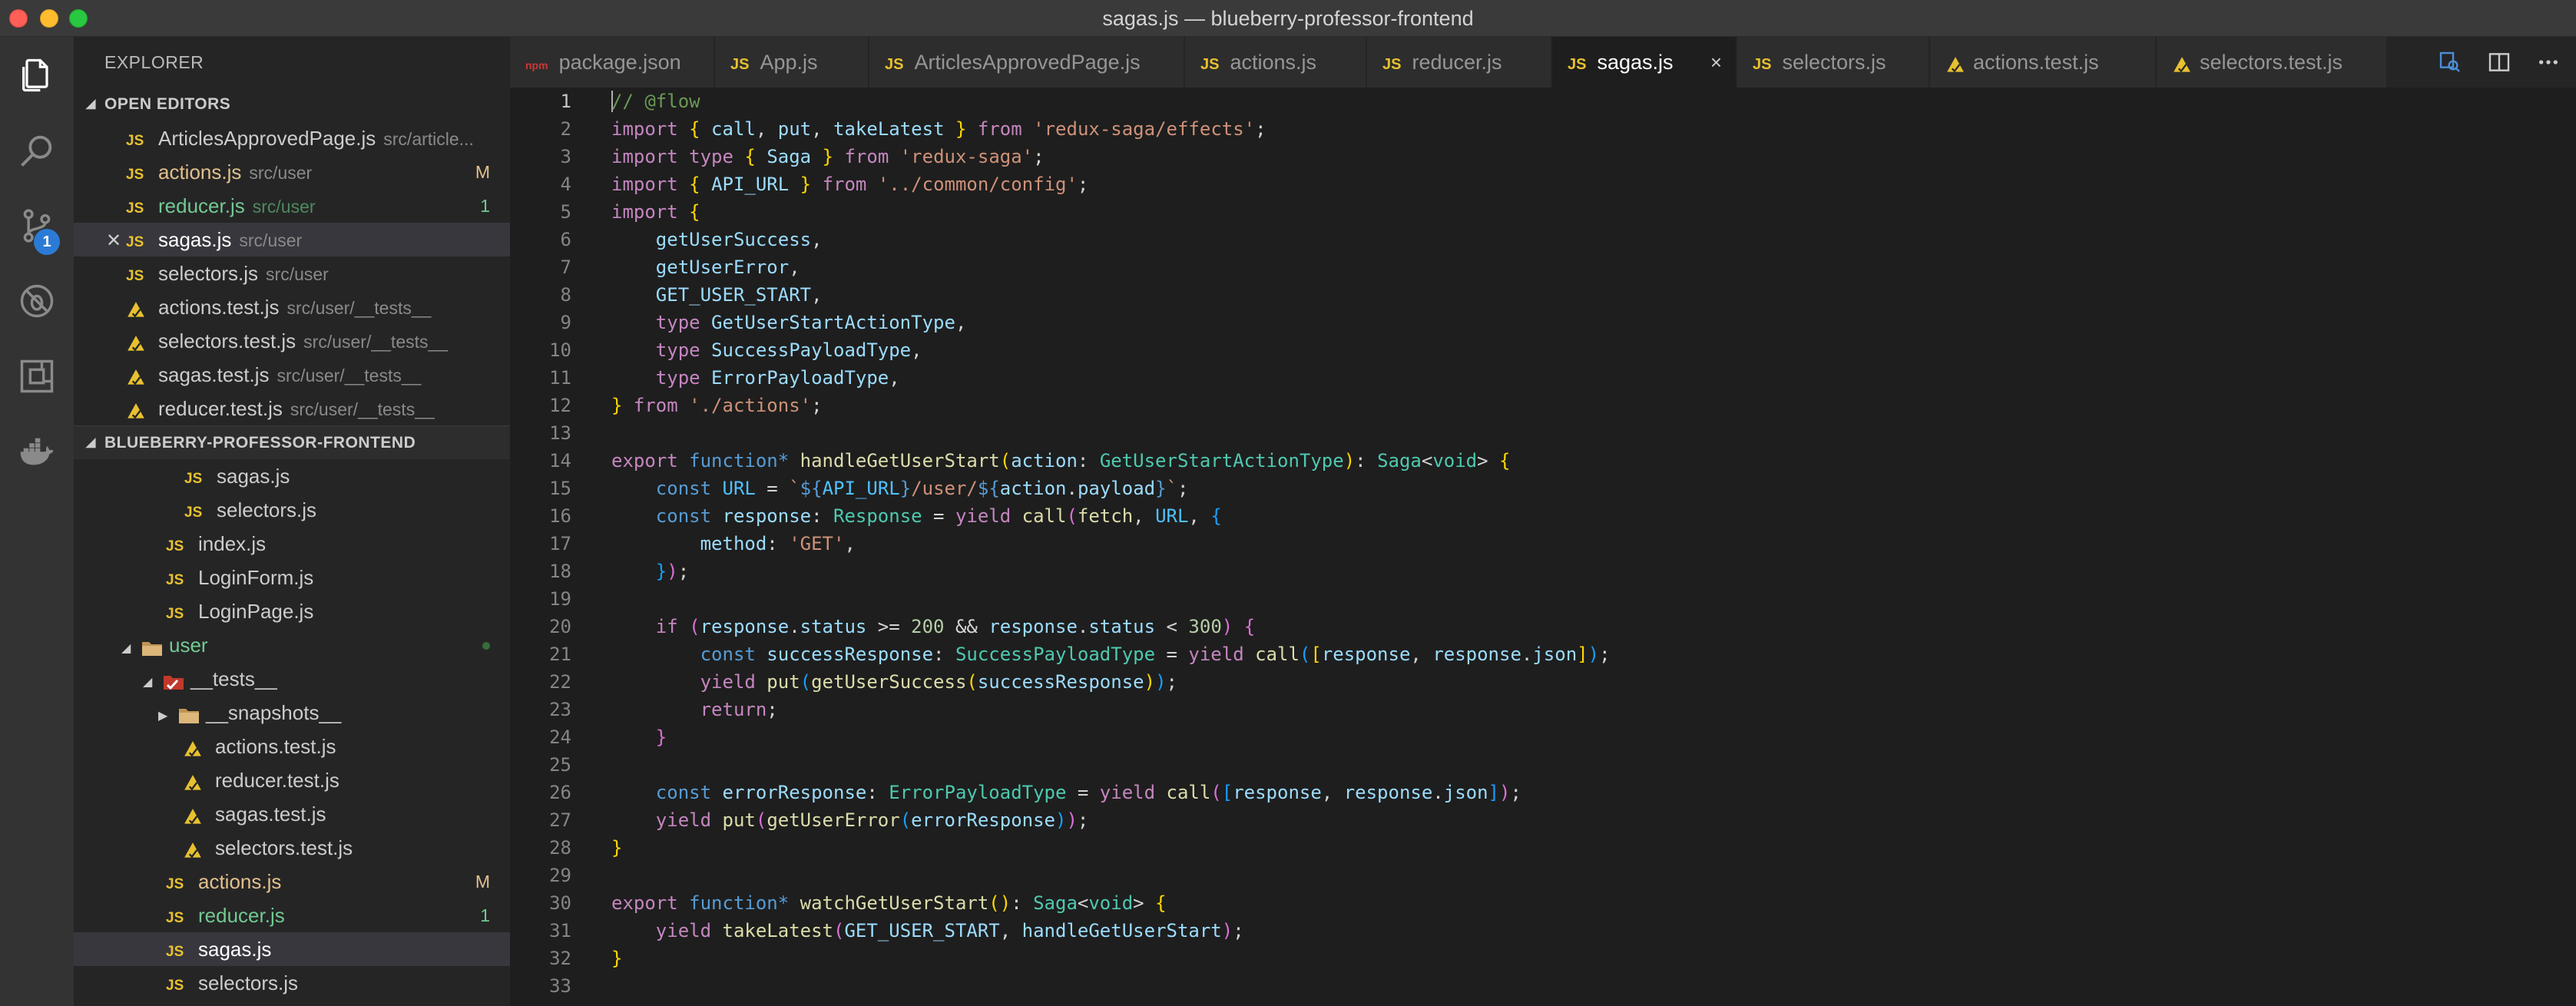  I want to click on line-number: 6, so click(565, 239).